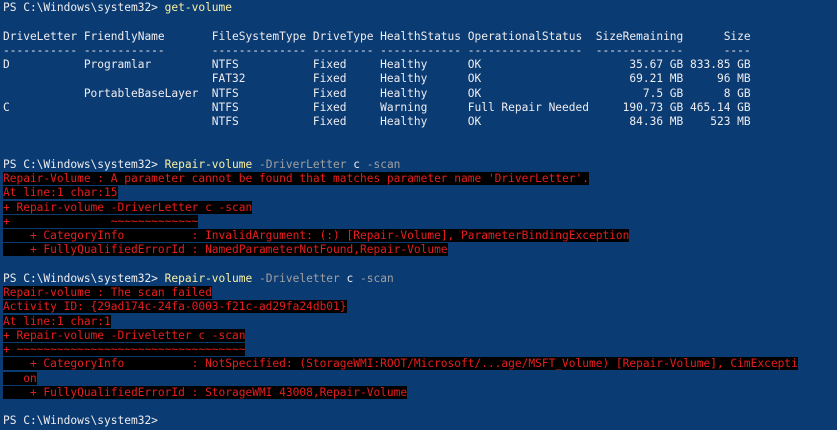 This screenshot has width=837, height=430. What do you see at coordinates (124, 349) in the screenshot?
I see `error-line: + ~~~~~~~~~~~~~~~~~~~~~~~~~~~~~~~~~~` at bounding box center [124, 349].